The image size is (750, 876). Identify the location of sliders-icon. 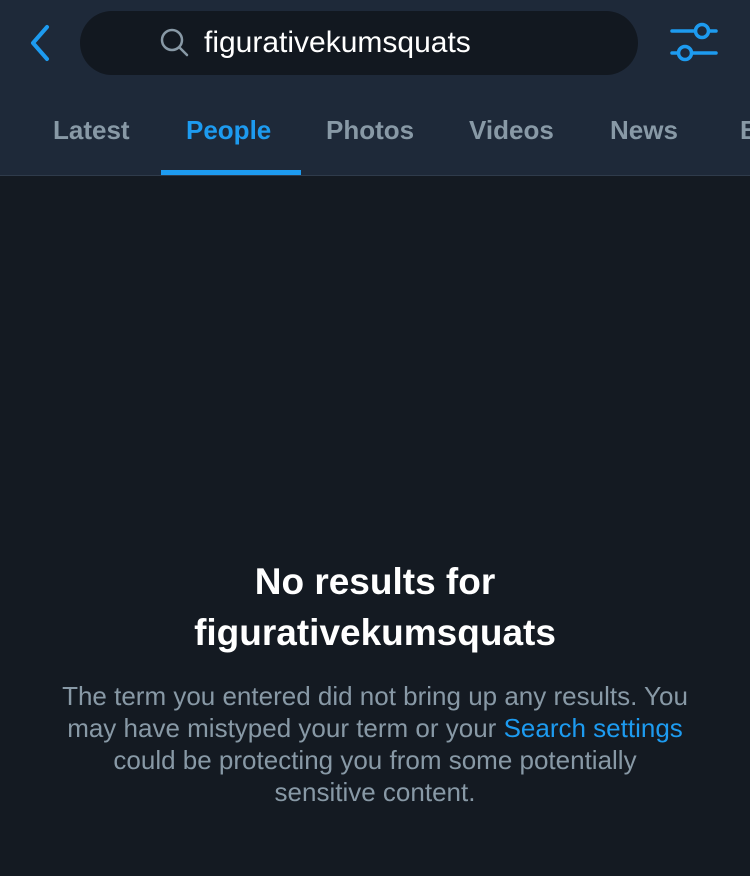
(694, 42).